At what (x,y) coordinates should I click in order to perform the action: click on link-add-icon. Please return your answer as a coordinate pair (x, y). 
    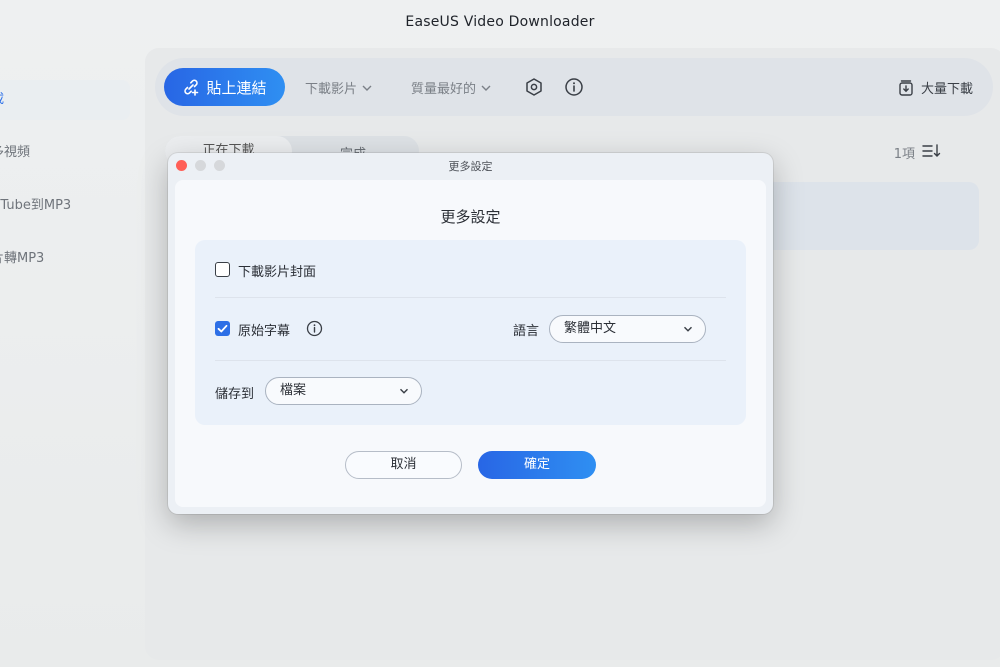
    Looking at the image, I should click on (191, 87).